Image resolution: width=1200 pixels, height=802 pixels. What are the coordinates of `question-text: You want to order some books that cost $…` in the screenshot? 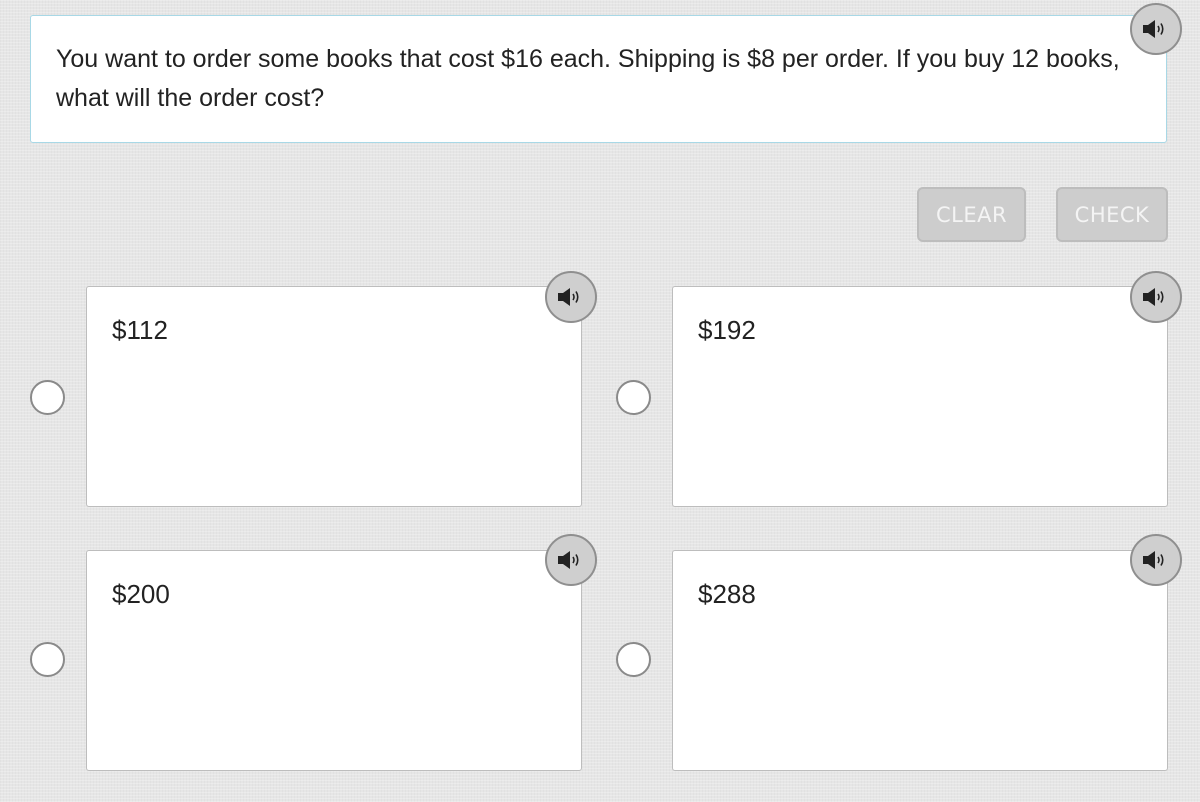 It's located at (588, 78).